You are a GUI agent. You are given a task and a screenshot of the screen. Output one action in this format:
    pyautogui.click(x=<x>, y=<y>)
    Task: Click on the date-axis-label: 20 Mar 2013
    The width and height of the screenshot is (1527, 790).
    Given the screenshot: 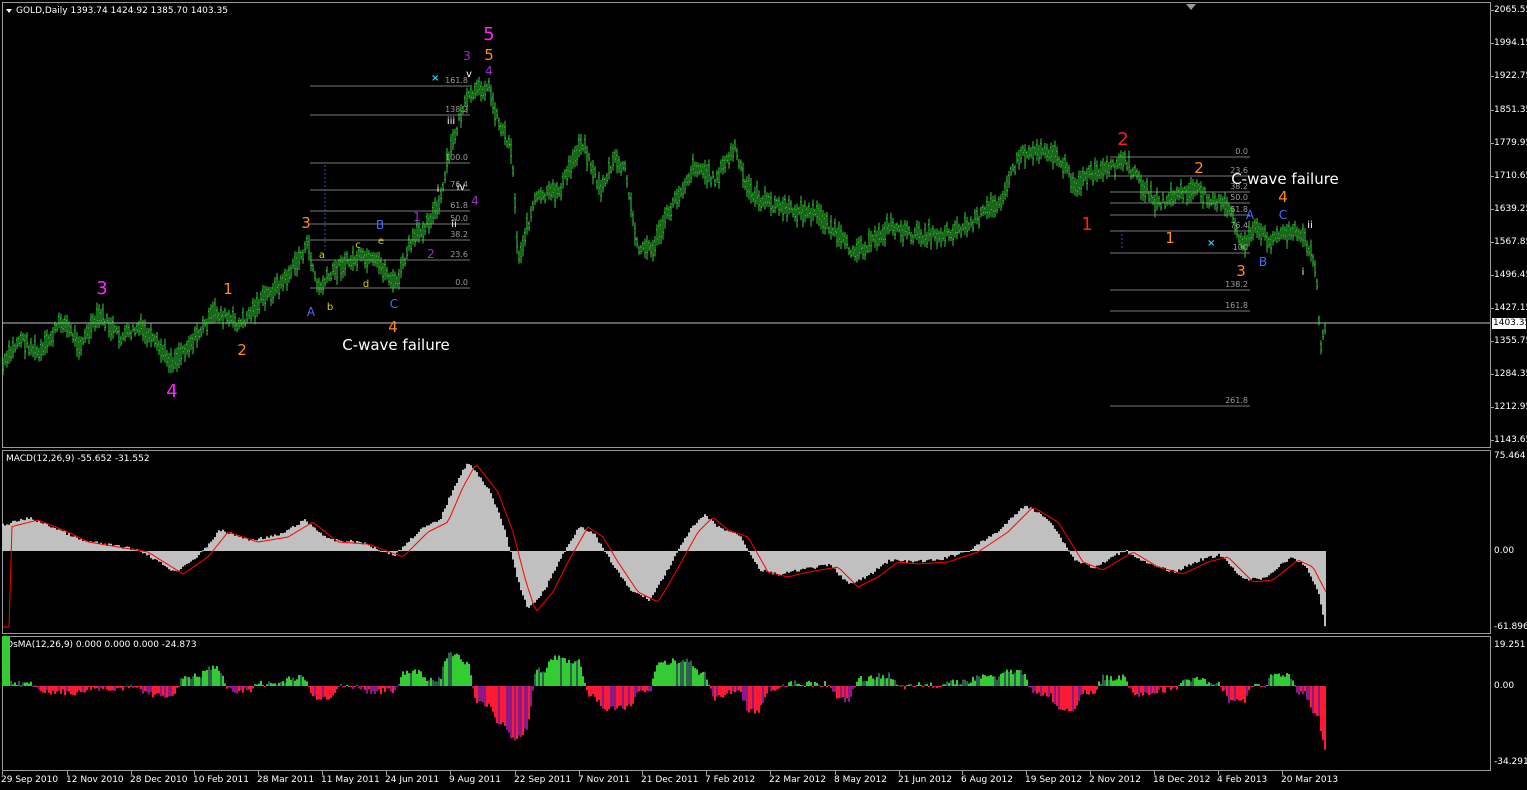 What is the action you would take?
    pyautogui.click(x=1310, y=780)
    